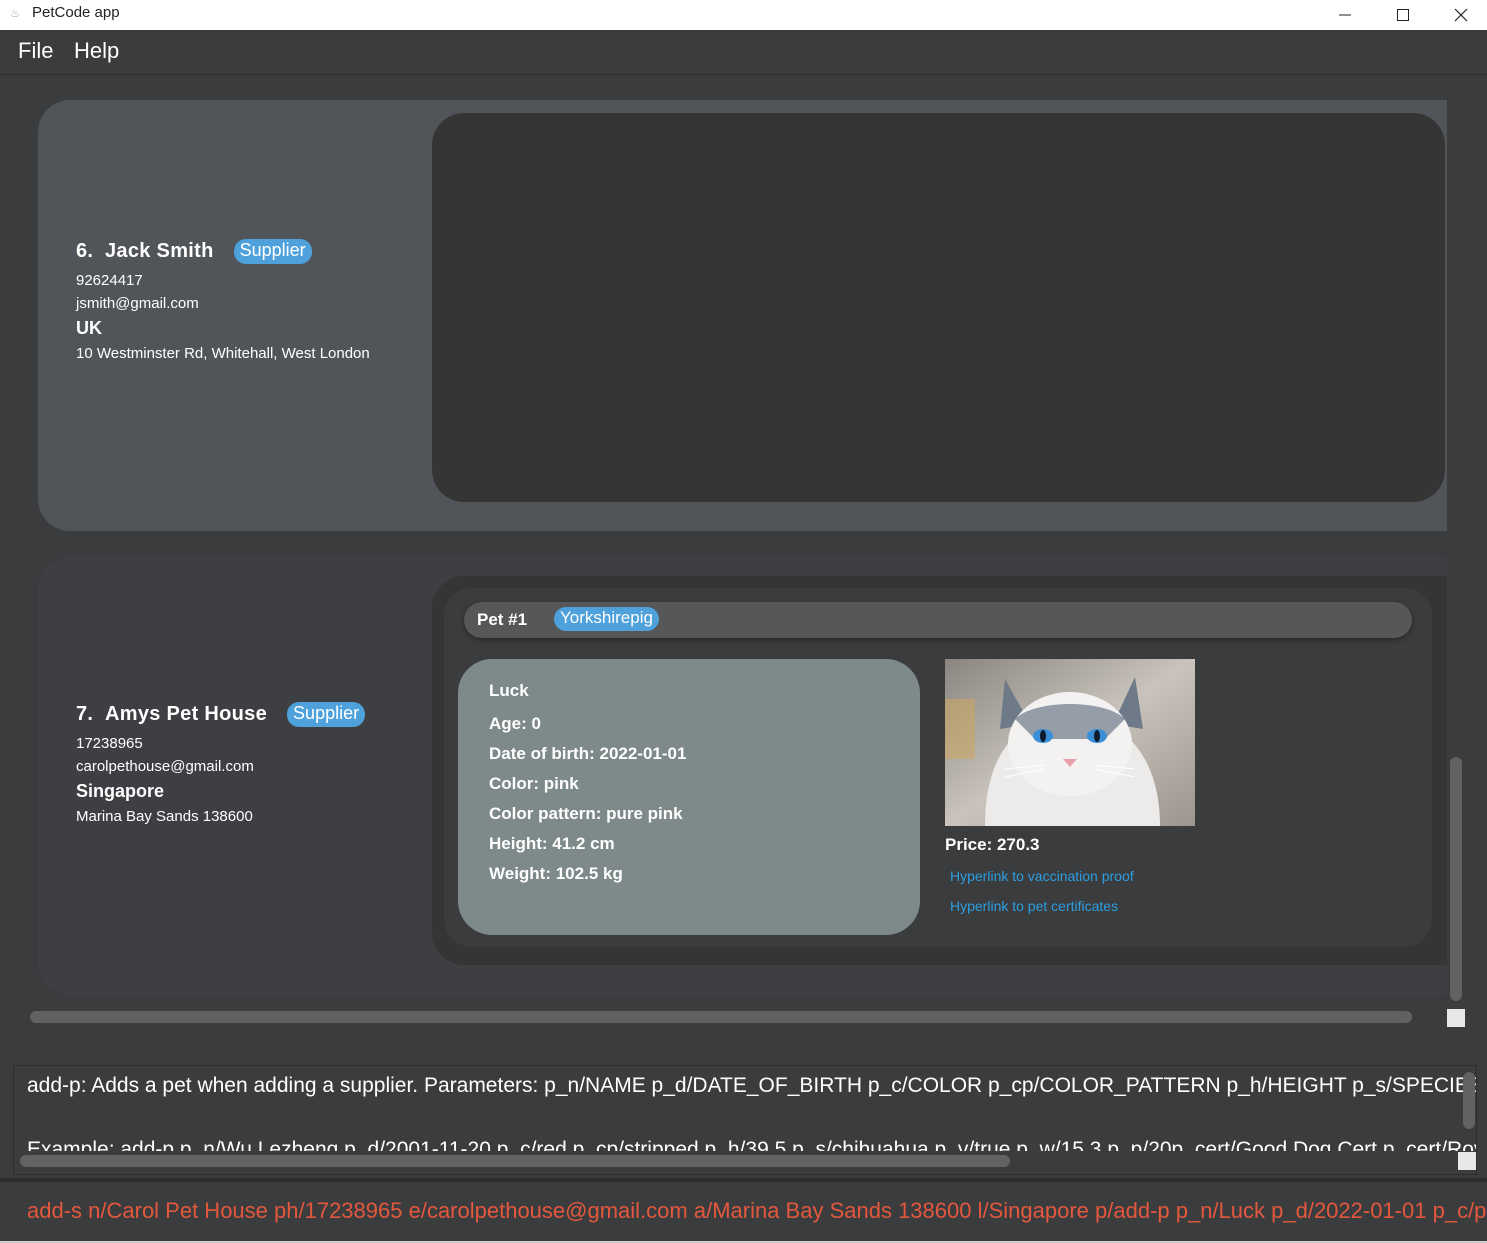 This screenshot has height=1243, width=1487. I want to click on pet-height: Height: 41.2 cm, so click(552, 843).